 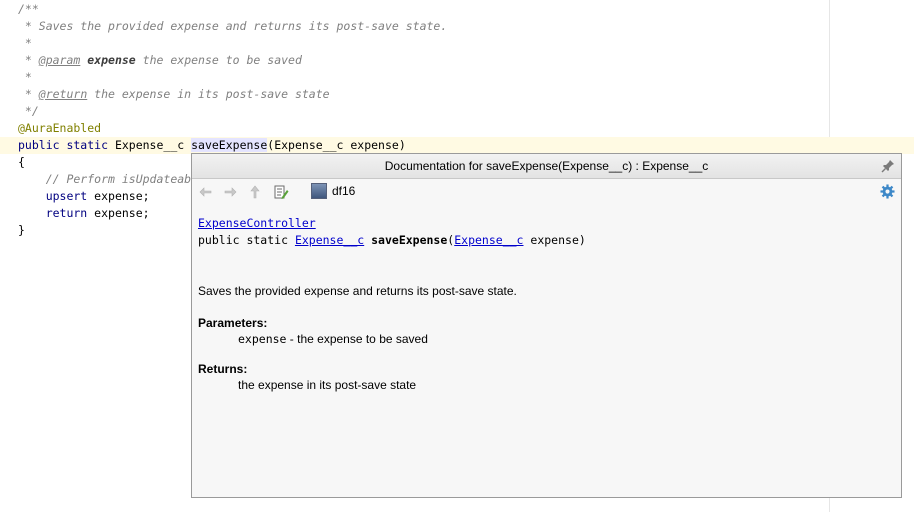 I want to click on parameter-item: expense - the expense to be saved, so click(x=333, y=339).